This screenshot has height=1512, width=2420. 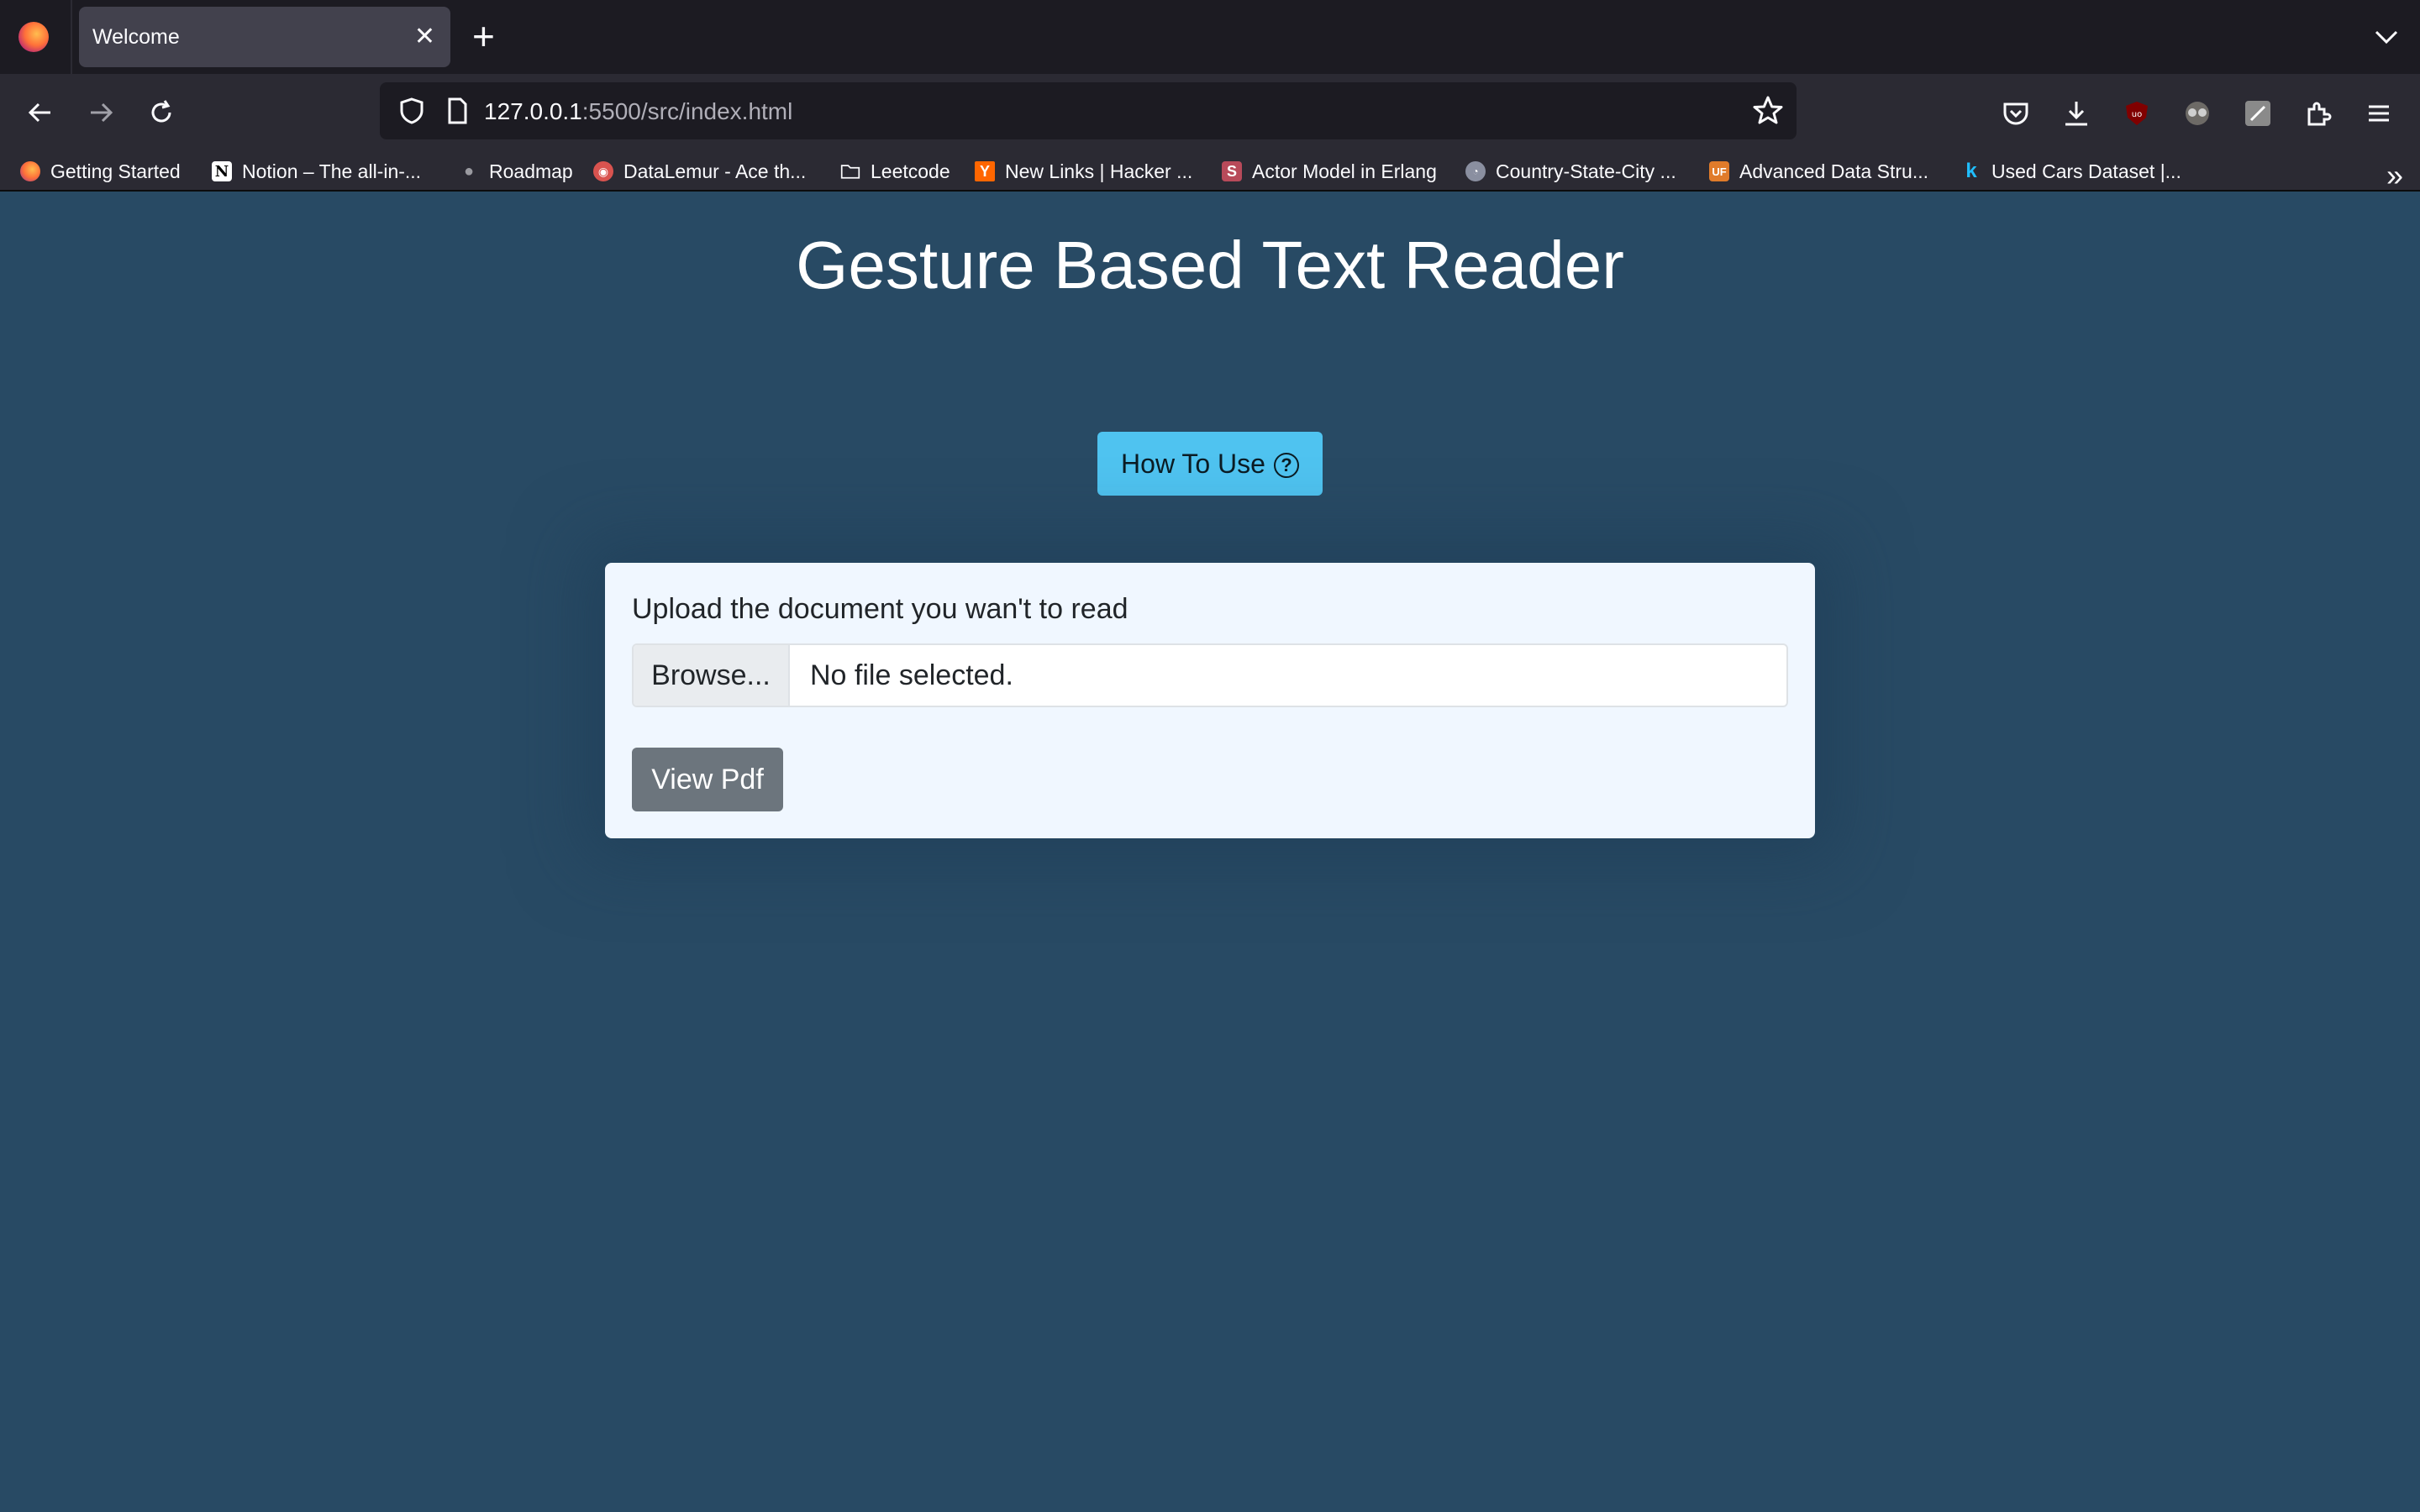 What do you see at coordinates (116, 171) in the screenshot?
I see `bookmark-label: Getting Started` at bounding box center [116, 171].